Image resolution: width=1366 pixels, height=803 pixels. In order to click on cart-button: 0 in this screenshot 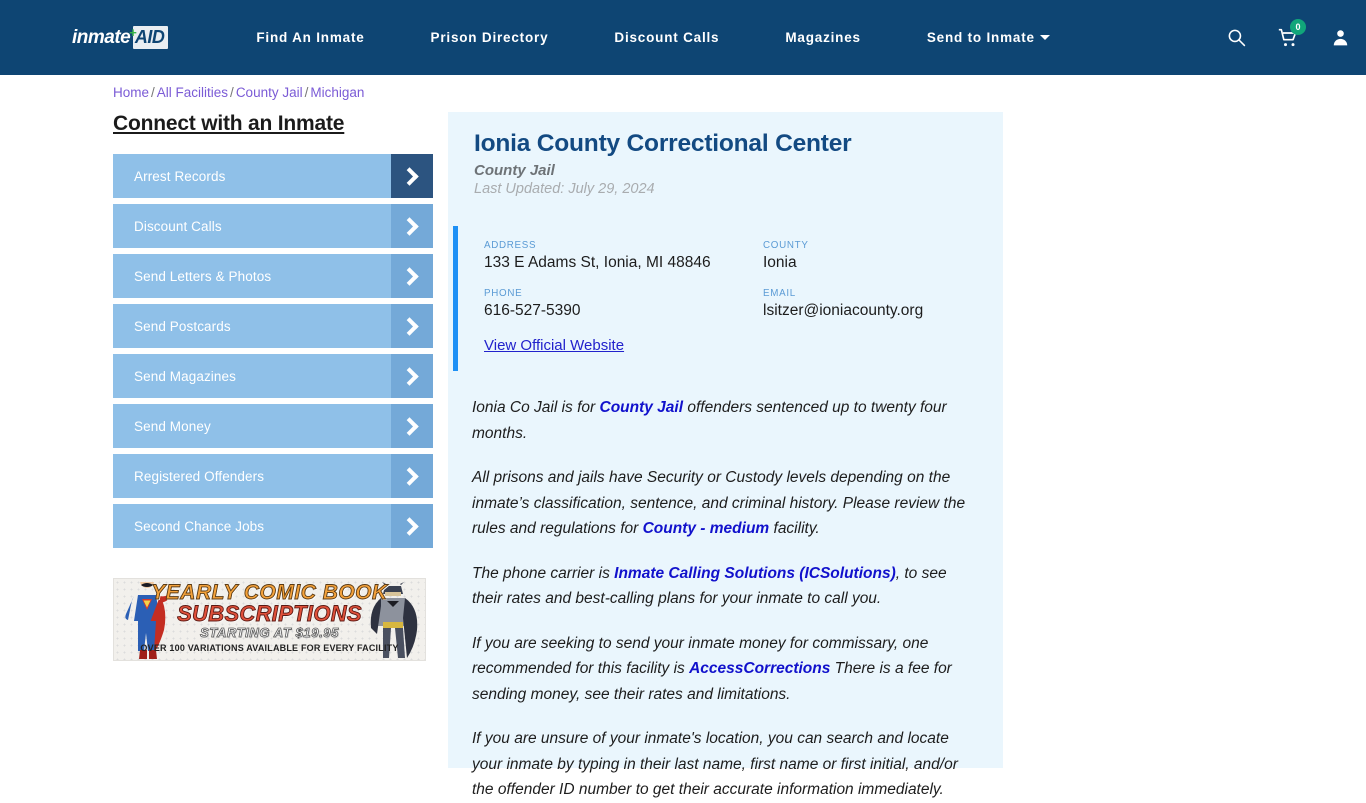, I will do `click(1288, 37)`.